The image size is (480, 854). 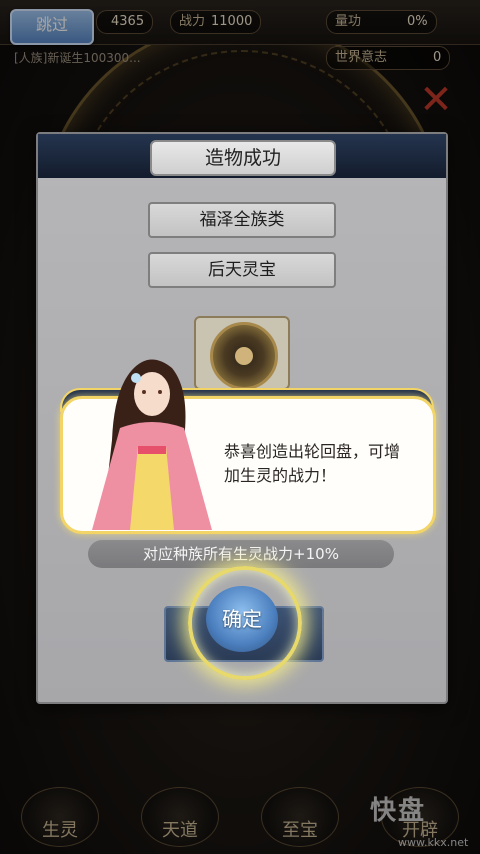 What do you see at coordinates (241, 554) in the screenshot?
I see `effect-description: 对应种族所有生灵战力+10%` at bounding box center [241, 554].